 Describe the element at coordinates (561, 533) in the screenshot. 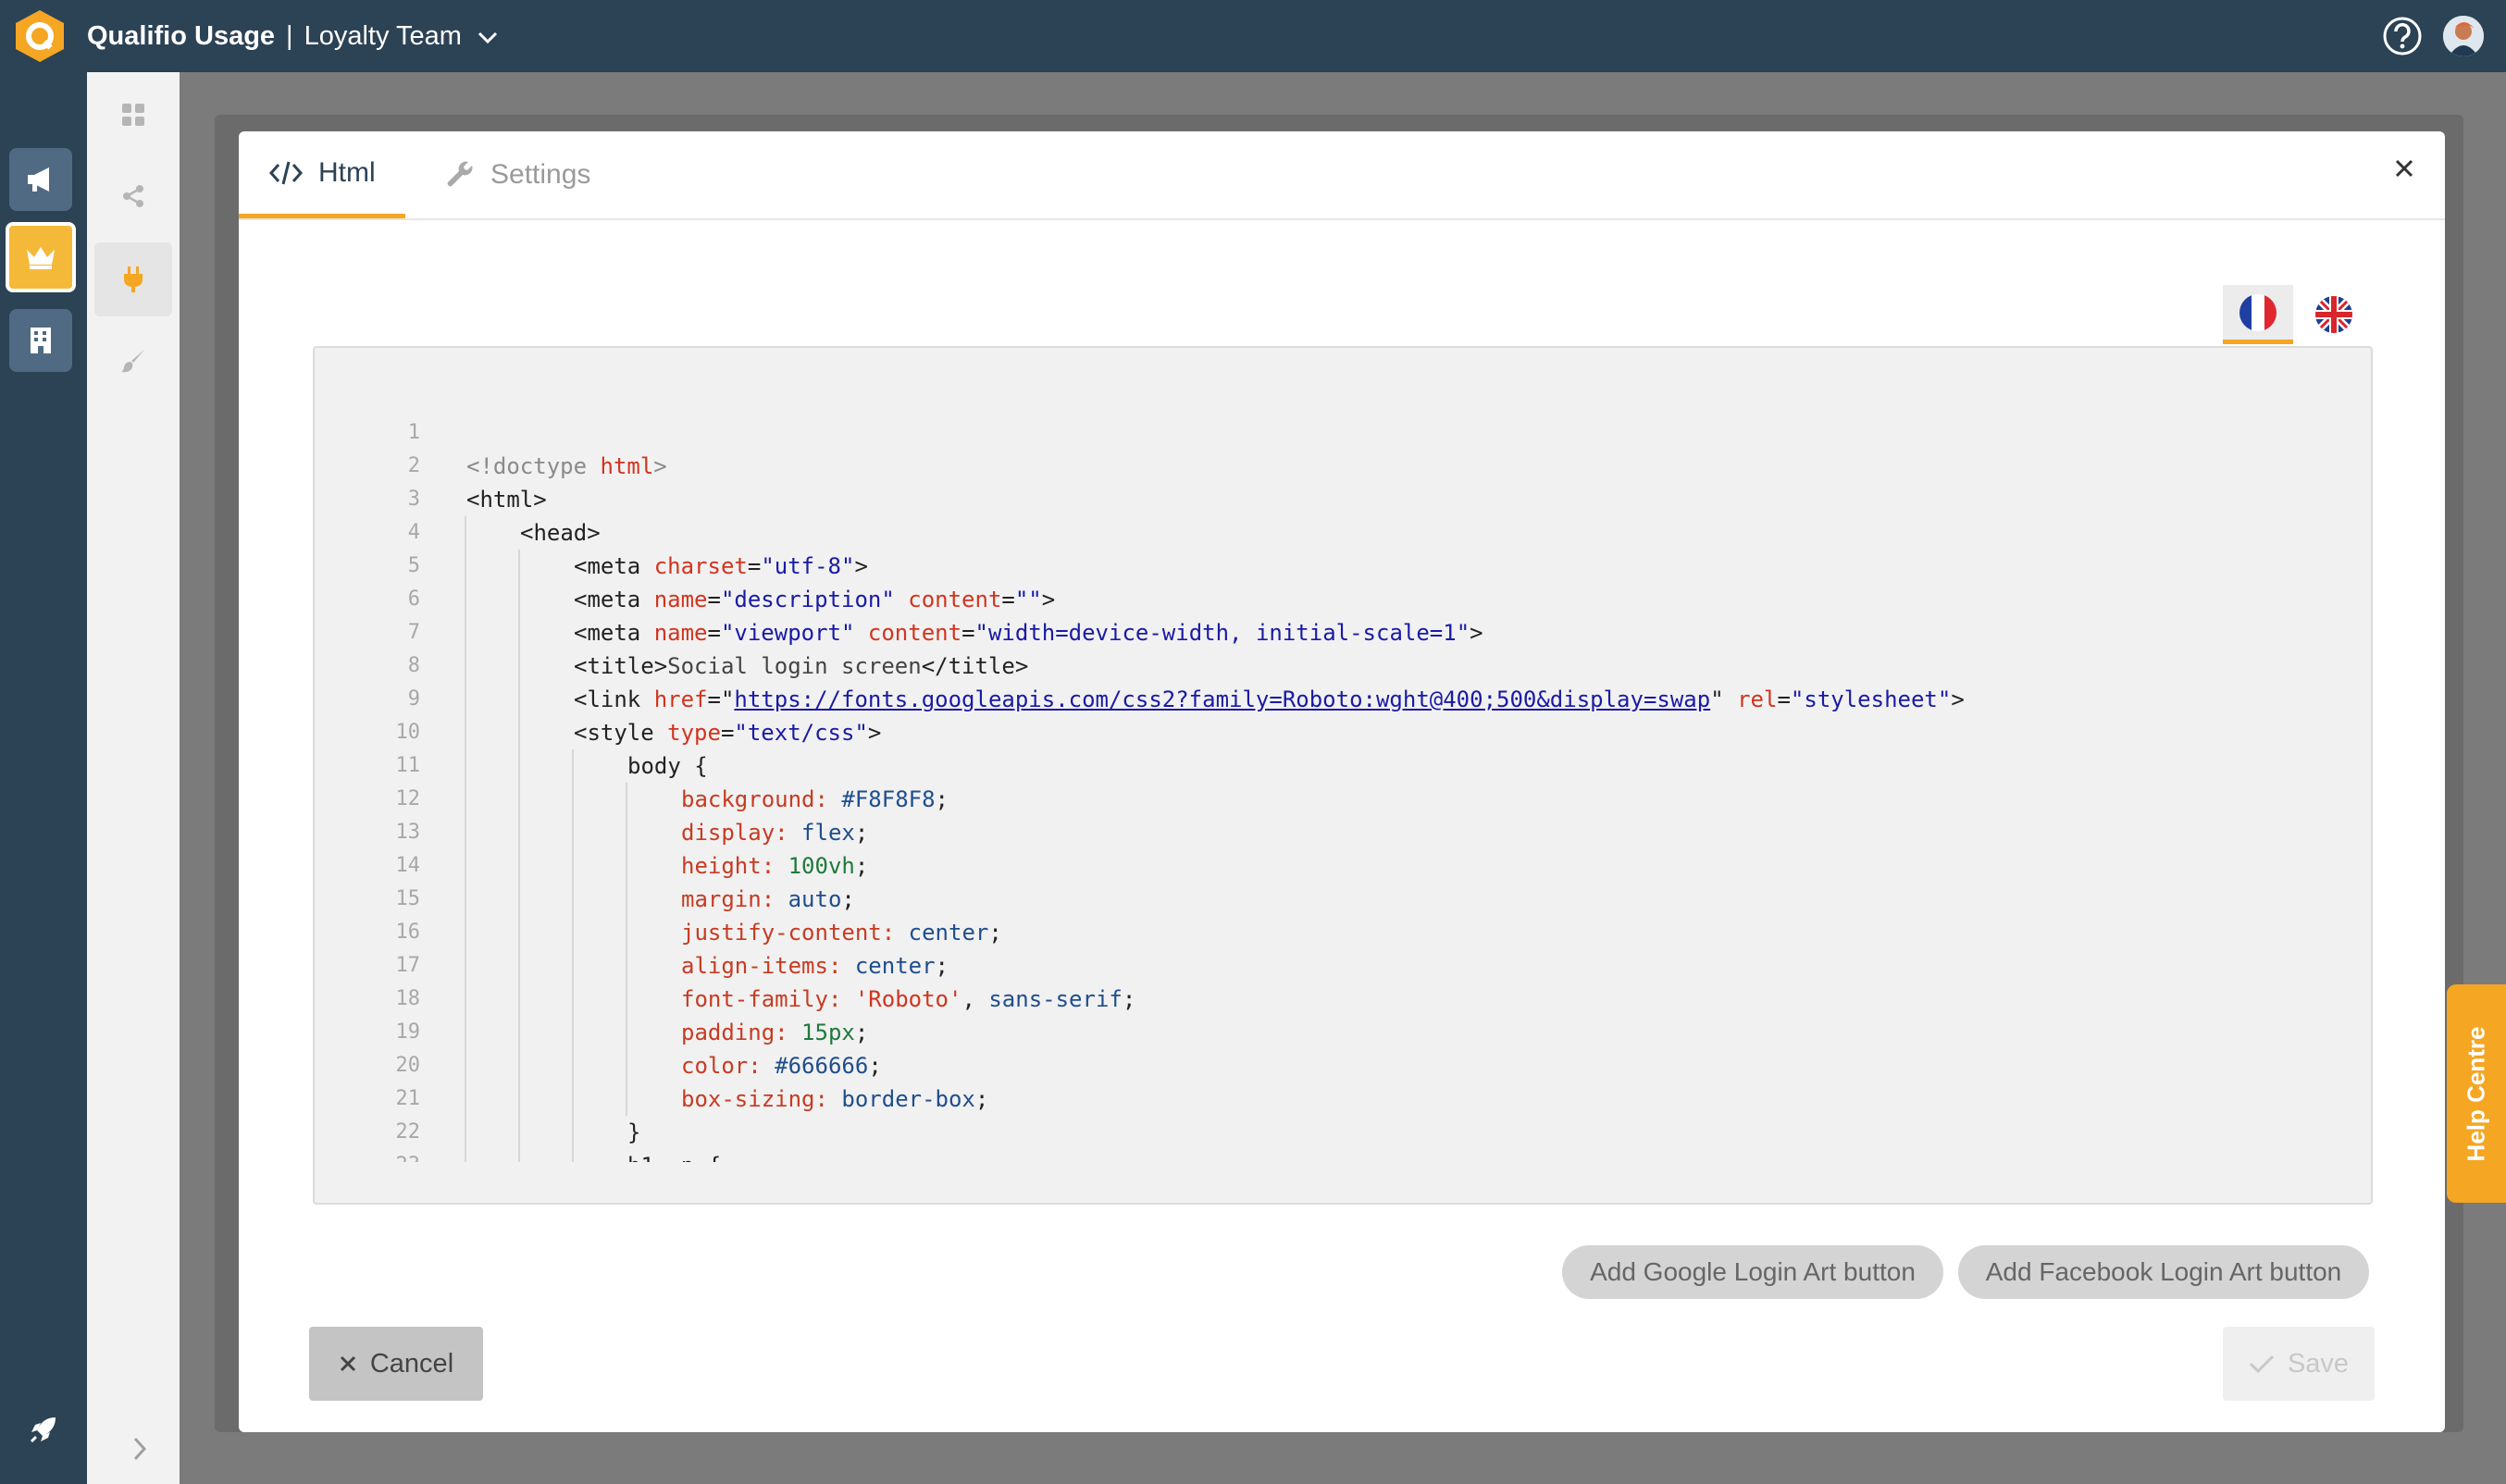

I see `code-text: <head>` at that location.